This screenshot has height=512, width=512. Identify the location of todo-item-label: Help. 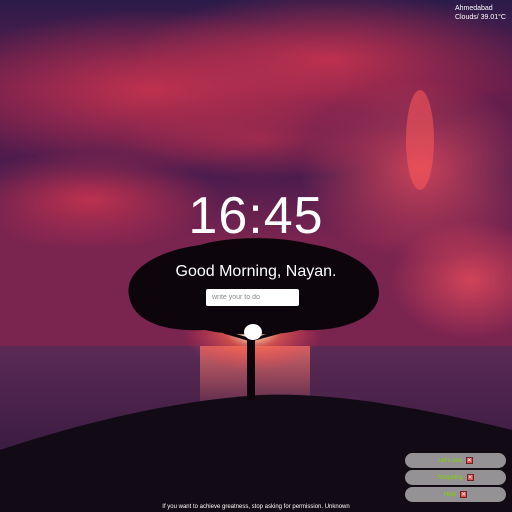
(450, 494).